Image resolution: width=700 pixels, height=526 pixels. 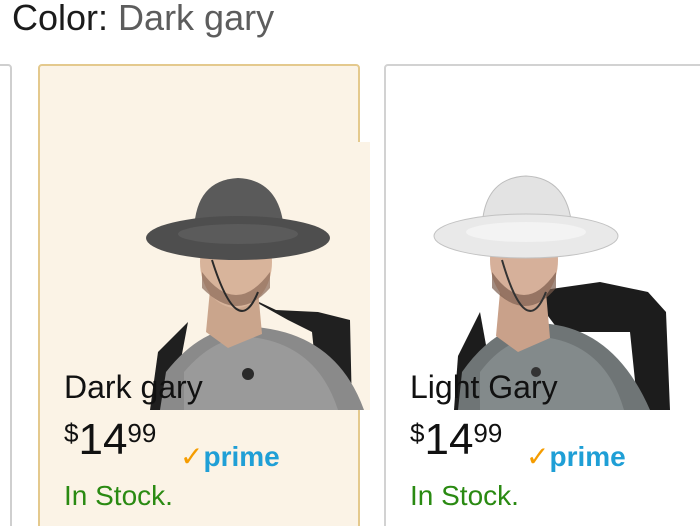 I want to click on selected-color-value: Dark gary, so click(x=196, y=19).